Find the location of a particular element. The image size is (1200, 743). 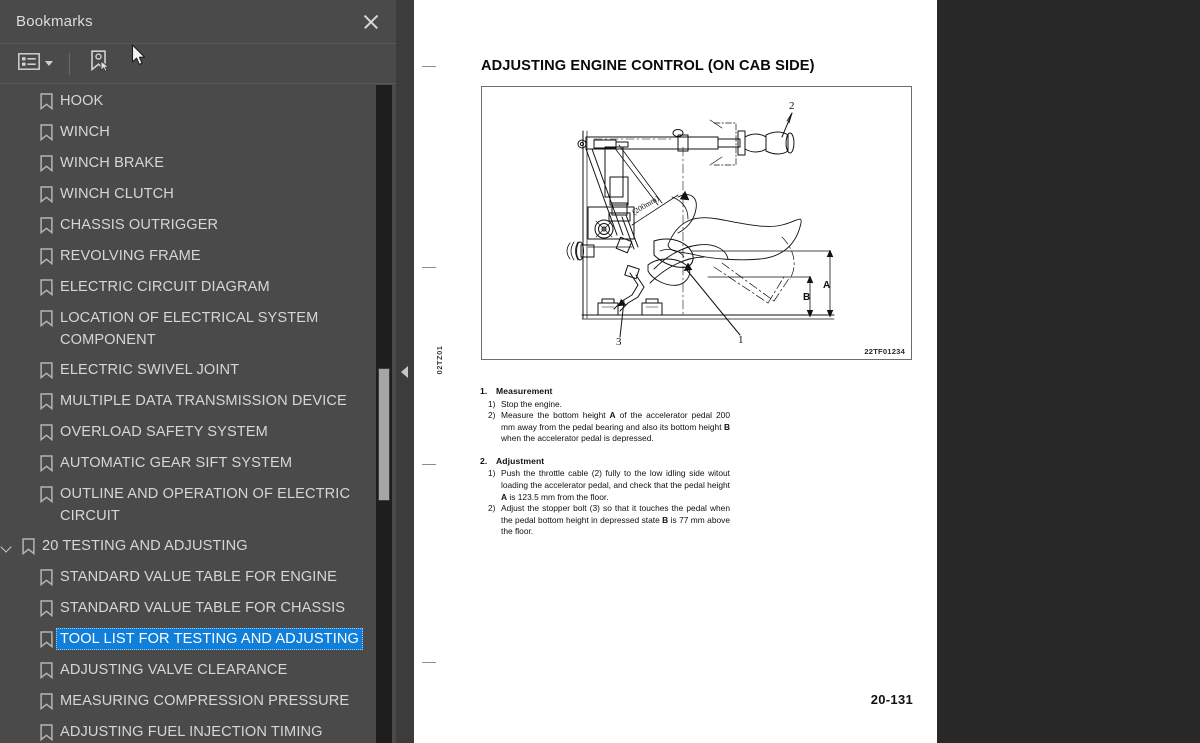

step-number: 2) is located at coordinates (492, 508).